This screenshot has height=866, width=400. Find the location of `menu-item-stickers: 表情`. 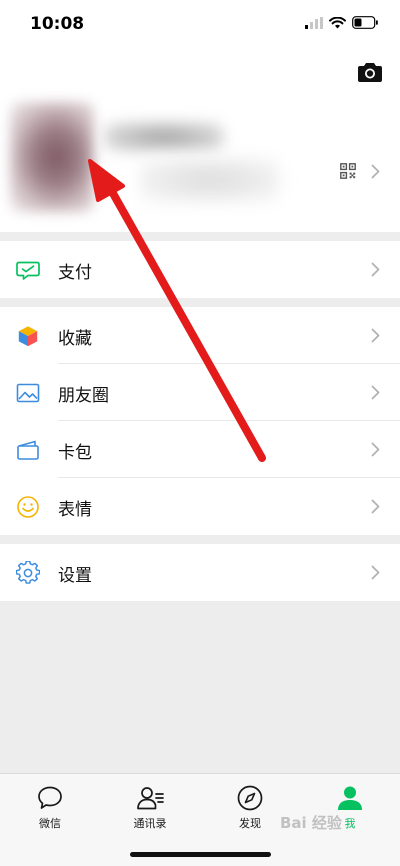

menu-item-stickers: 表情 is located at coordinates (200, 506).